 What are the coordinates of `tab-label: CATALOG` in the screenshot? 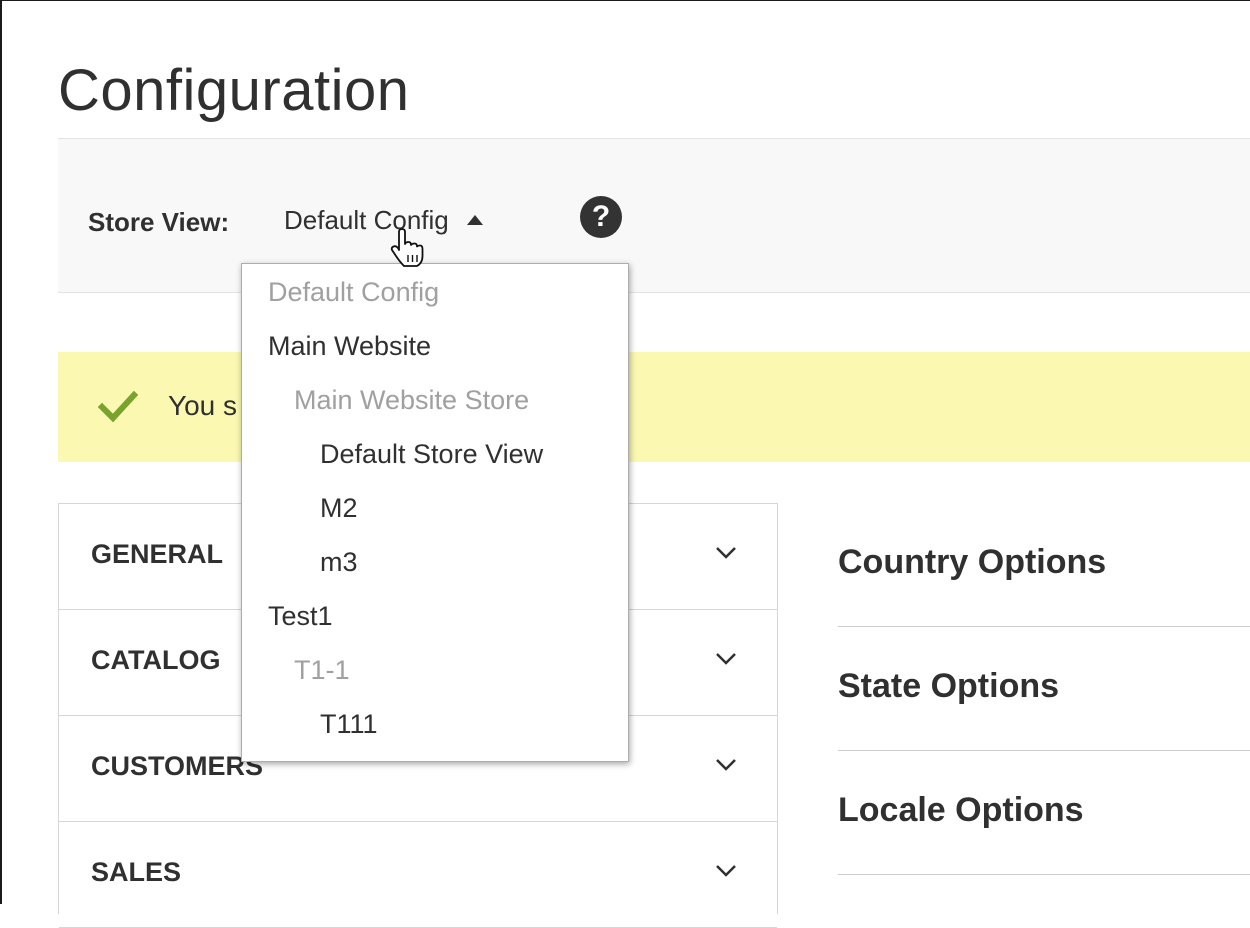 It's located at (156, 660).